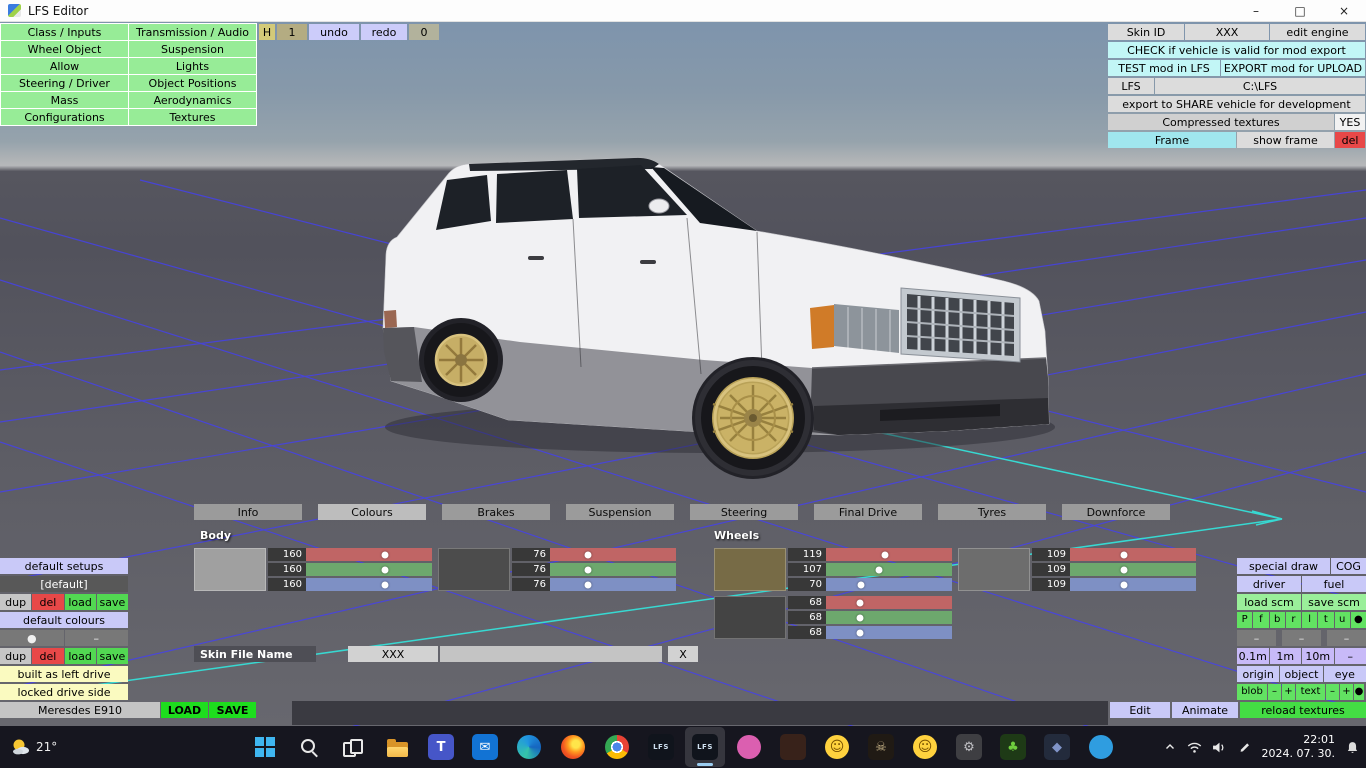 This screenshot has width=1366, height=768. What do you see at coordinates (1253, 656) in the screenshot?
I see `grid-scale-0-1m-0: 0.1m` at bounding box center [1253, 656].